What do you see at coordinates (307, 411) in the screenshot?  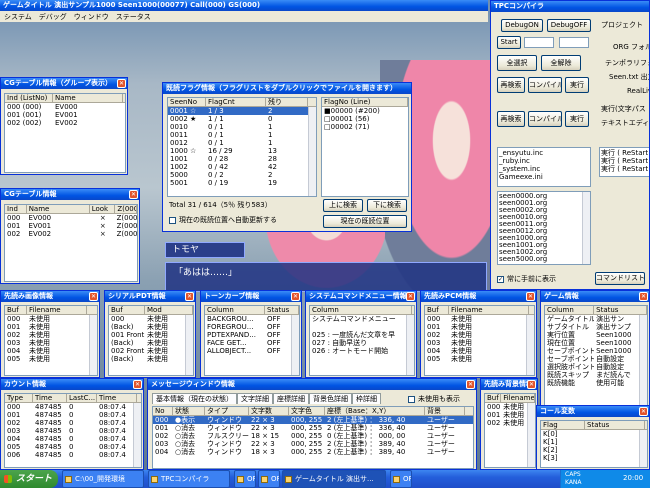 I see `column-header: 文字色` at bounding box center [307, 411].